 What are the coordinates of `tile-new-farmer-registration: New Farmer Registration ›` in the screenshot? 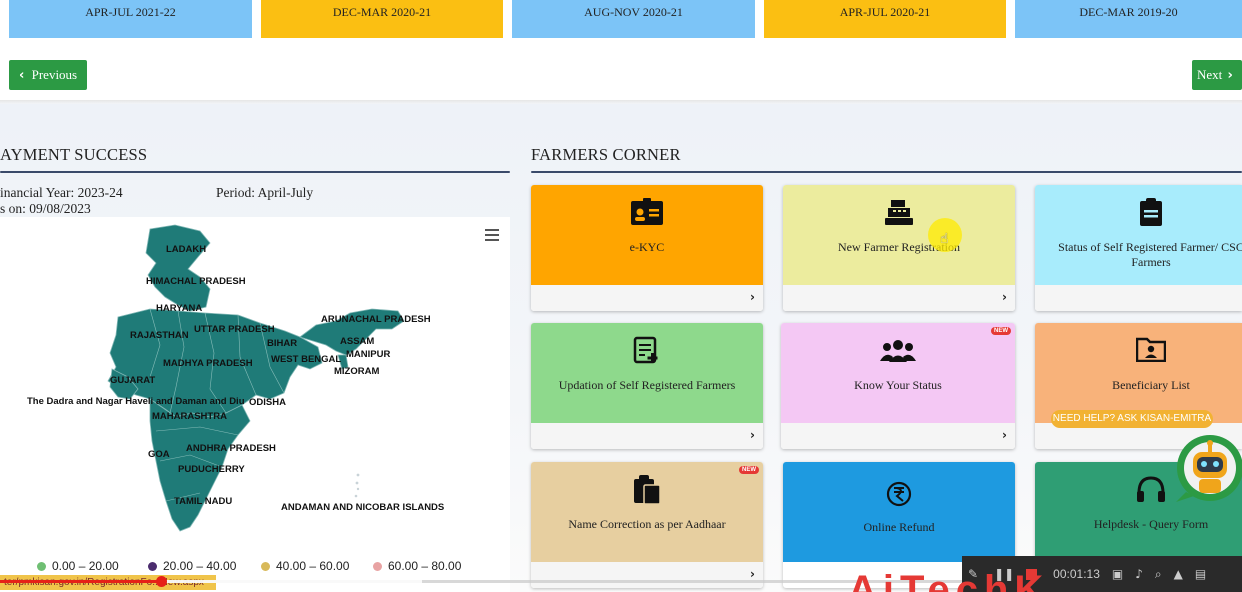 It's located at (899, 248).